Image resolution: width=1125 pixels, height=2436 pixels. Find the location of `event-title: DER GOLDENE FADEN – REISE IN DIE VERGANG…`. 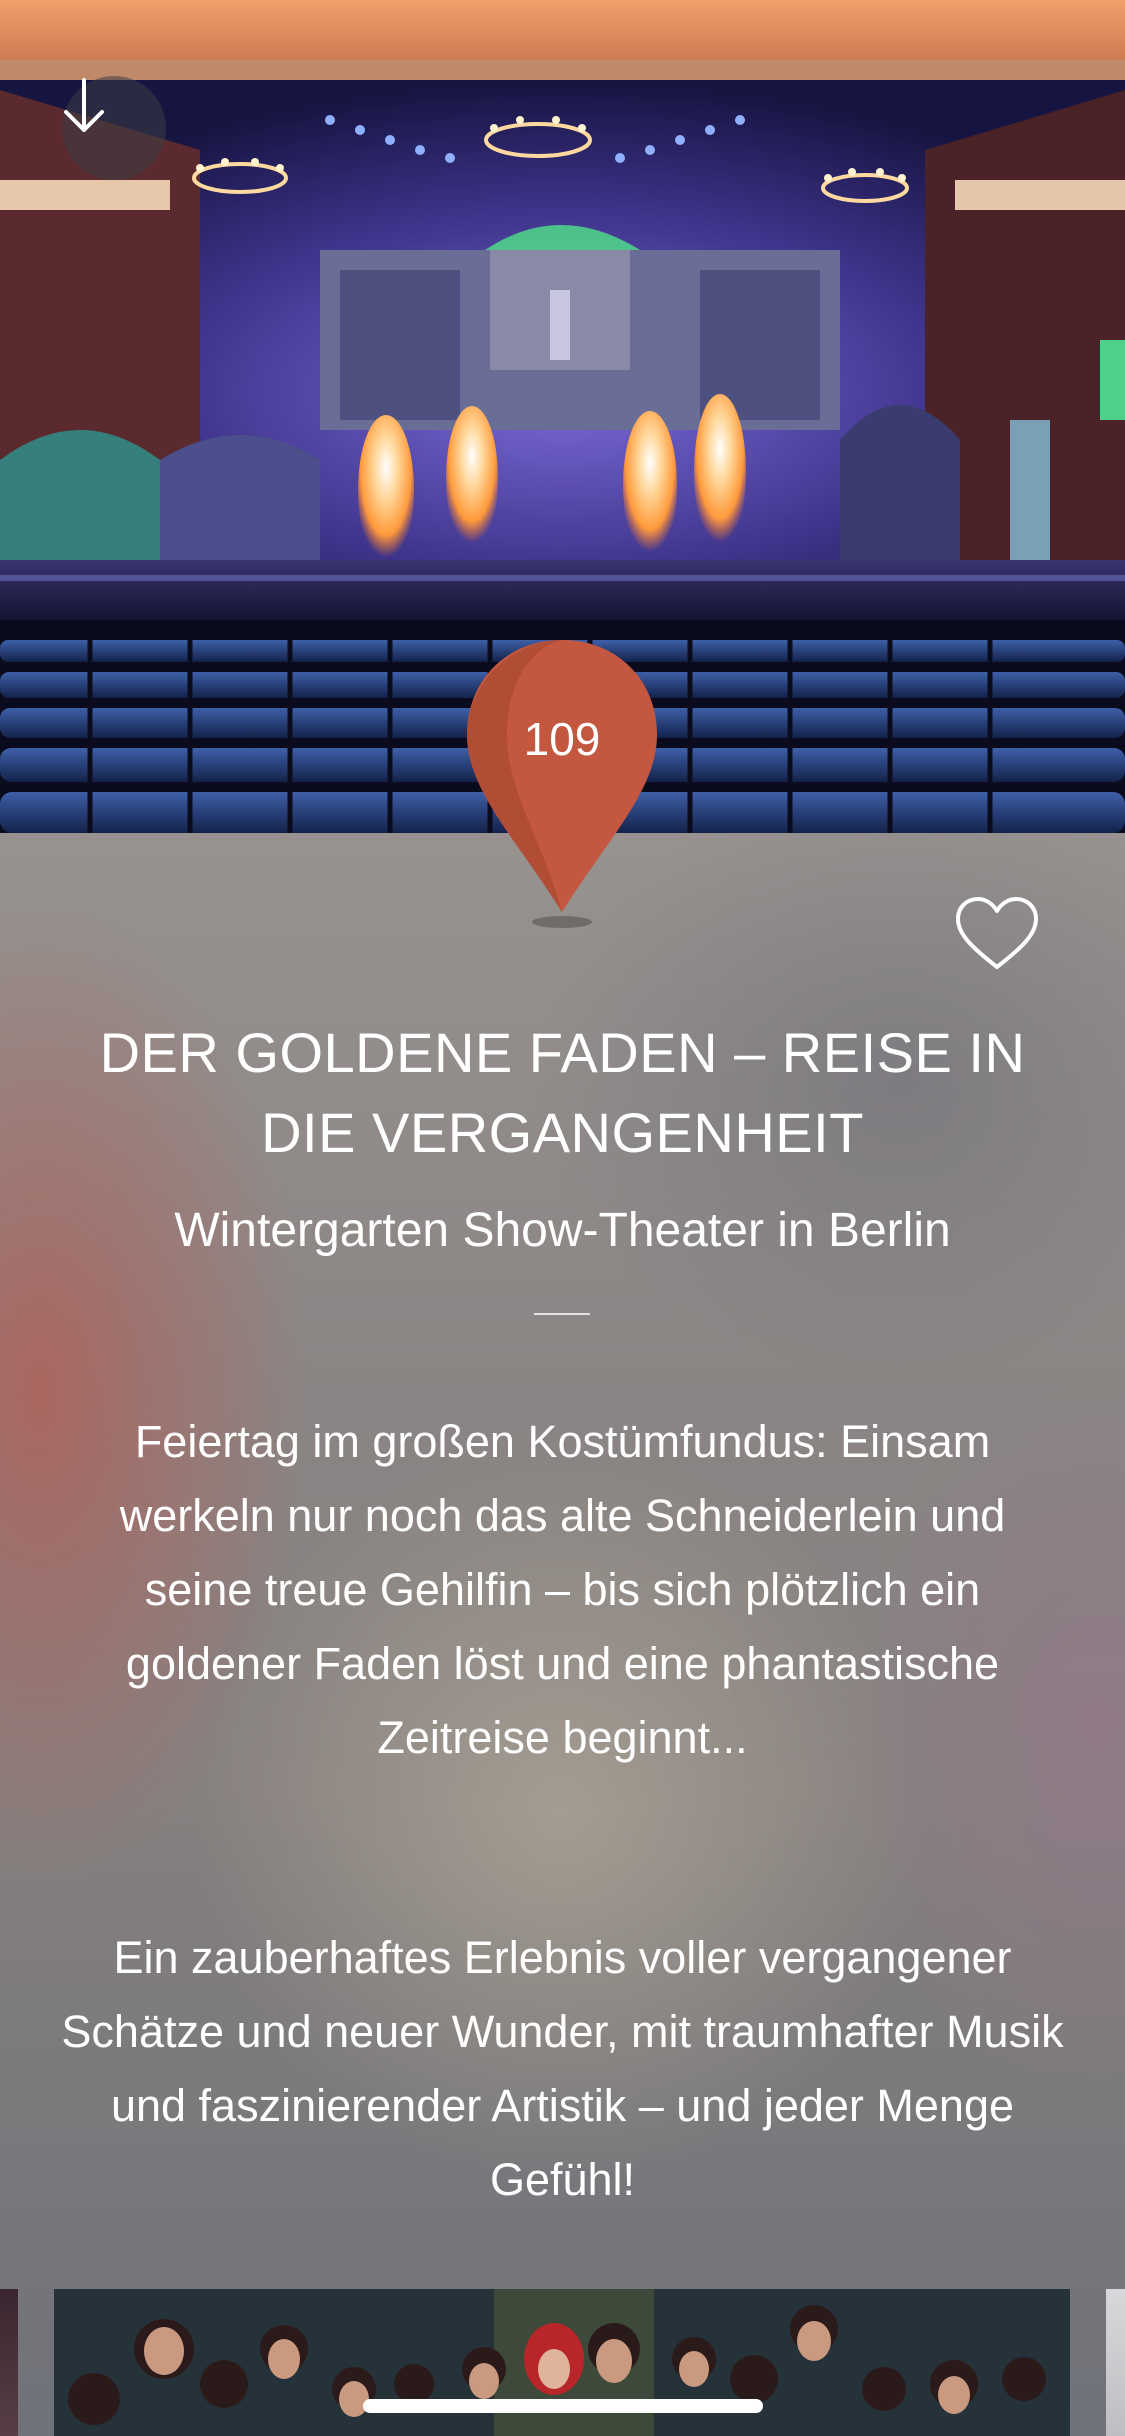

event-title: DER GOLDENE FADEN – REISE IN DIE VERGANG… is located at coordinates (562, 1092).